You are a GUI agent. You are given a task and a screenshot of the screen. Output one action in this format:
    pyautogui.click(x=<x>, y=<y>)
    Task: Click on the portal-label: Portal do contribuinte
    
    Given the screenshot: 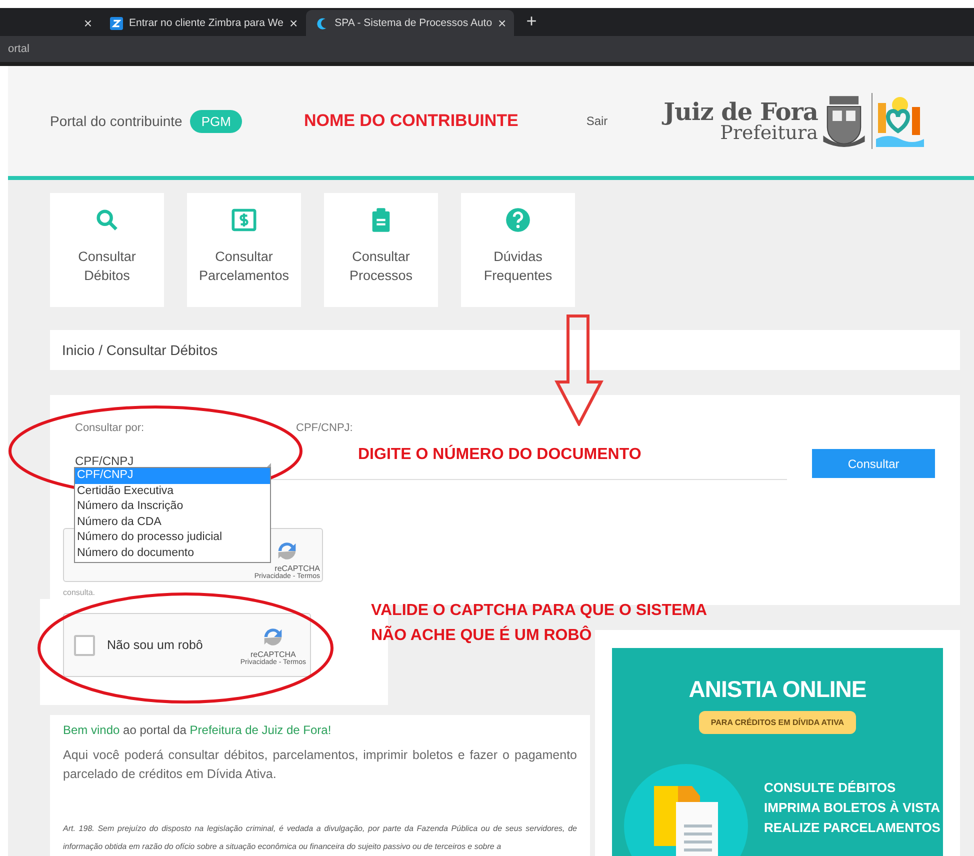 What is the action you would take?
    pyautogui.click(x=116, y=121)
    